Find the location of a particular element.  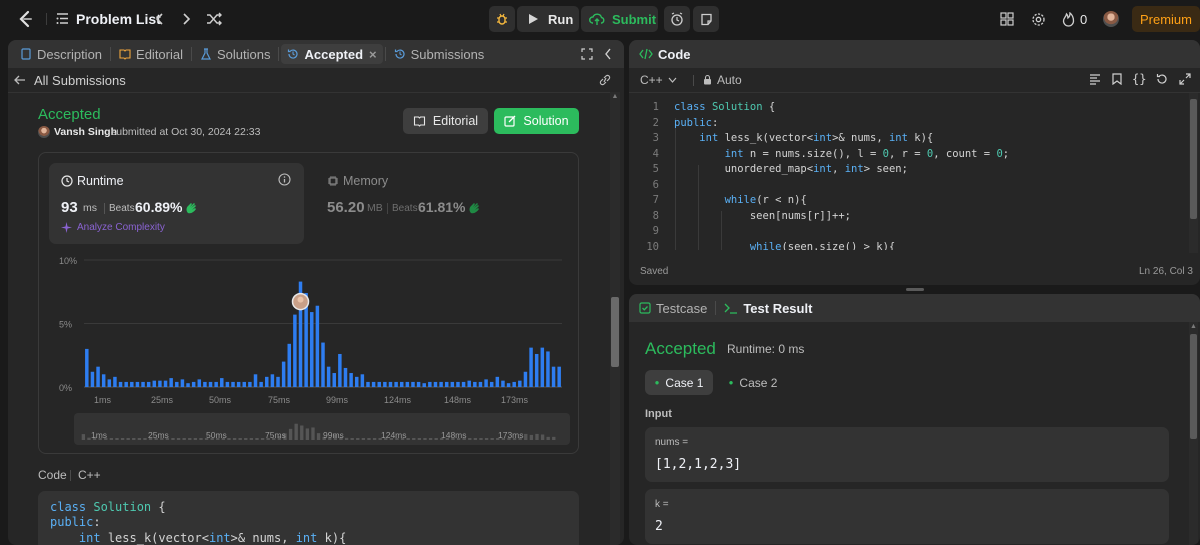

submitter-avatar is located at coordinates (44, 132).